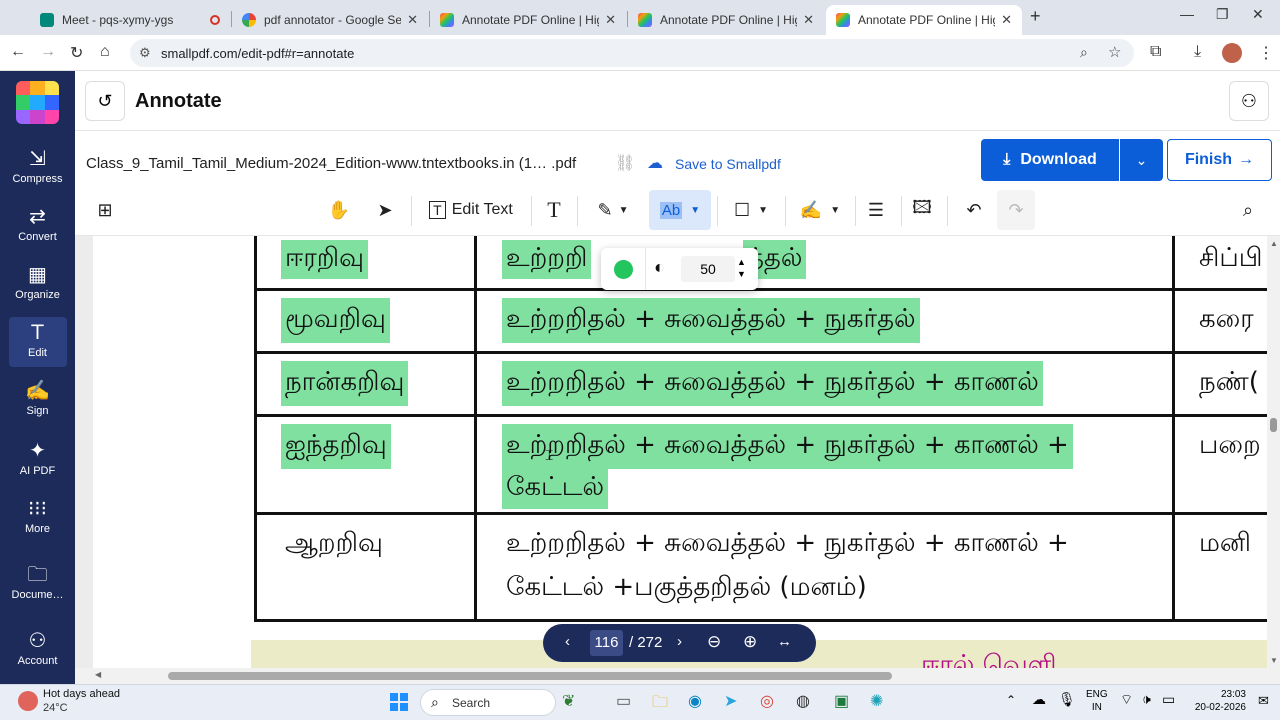  What do you see at coordinates (105, 101) in the screenshot?
I see `back-history-icon: ↺` at bounding box center [105, 101].